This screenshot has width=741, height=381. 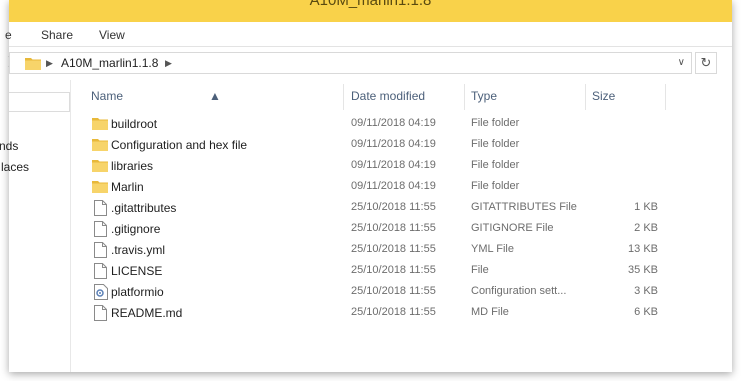 I want to click on window-title: A10M_marlin1.1.8, so click(x=370, y=4).